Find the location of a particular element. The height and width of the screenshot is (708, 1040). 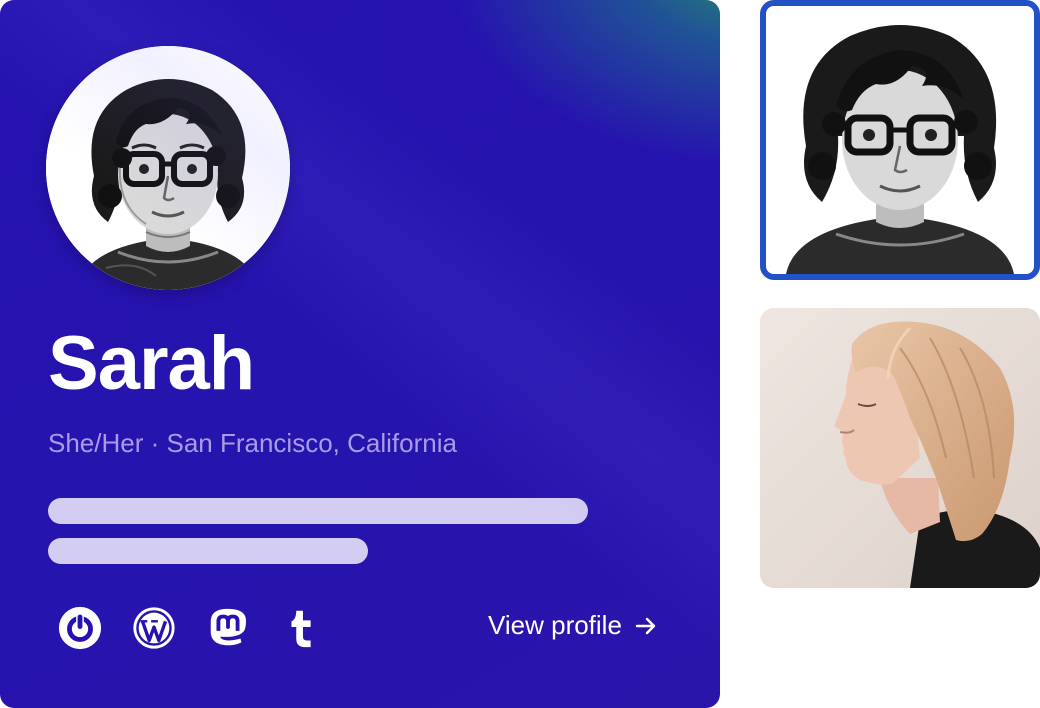

photo-portrait-icon is located at coordinates (900, 448).